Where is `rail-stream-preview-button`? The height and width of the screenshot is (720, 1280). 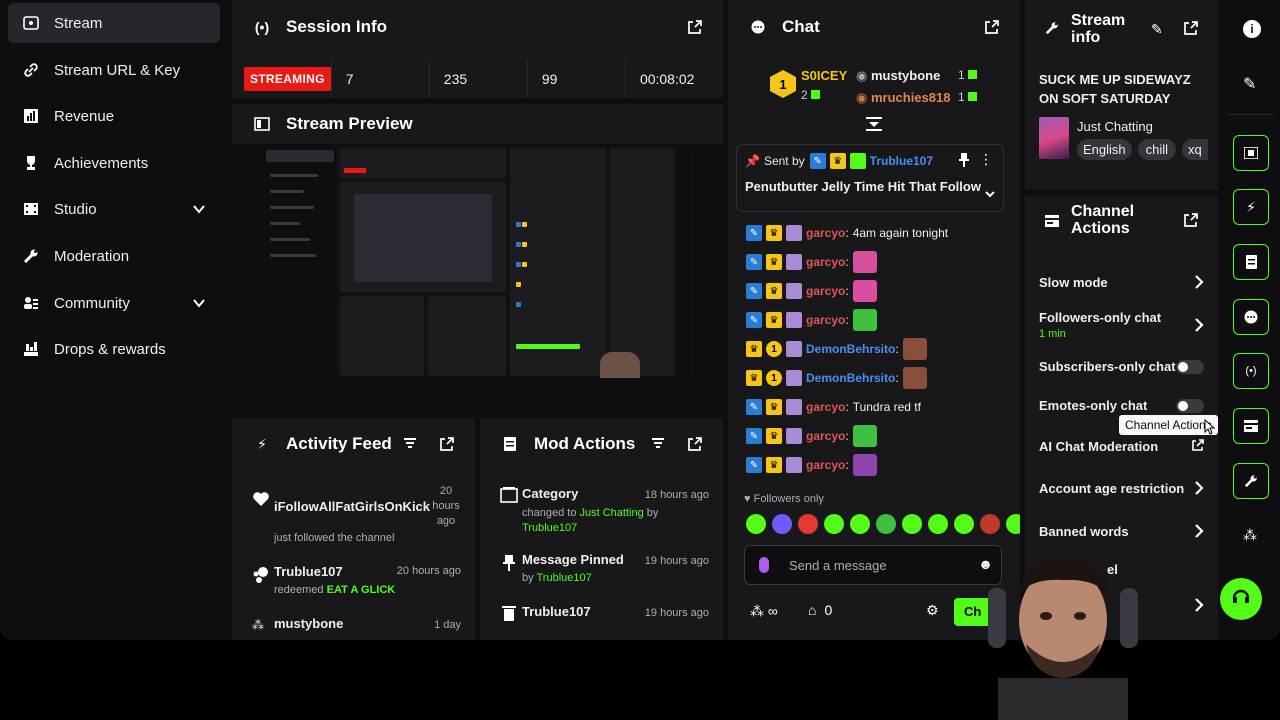 rail-stream-preview-button is located at coordinates (1251, 153).